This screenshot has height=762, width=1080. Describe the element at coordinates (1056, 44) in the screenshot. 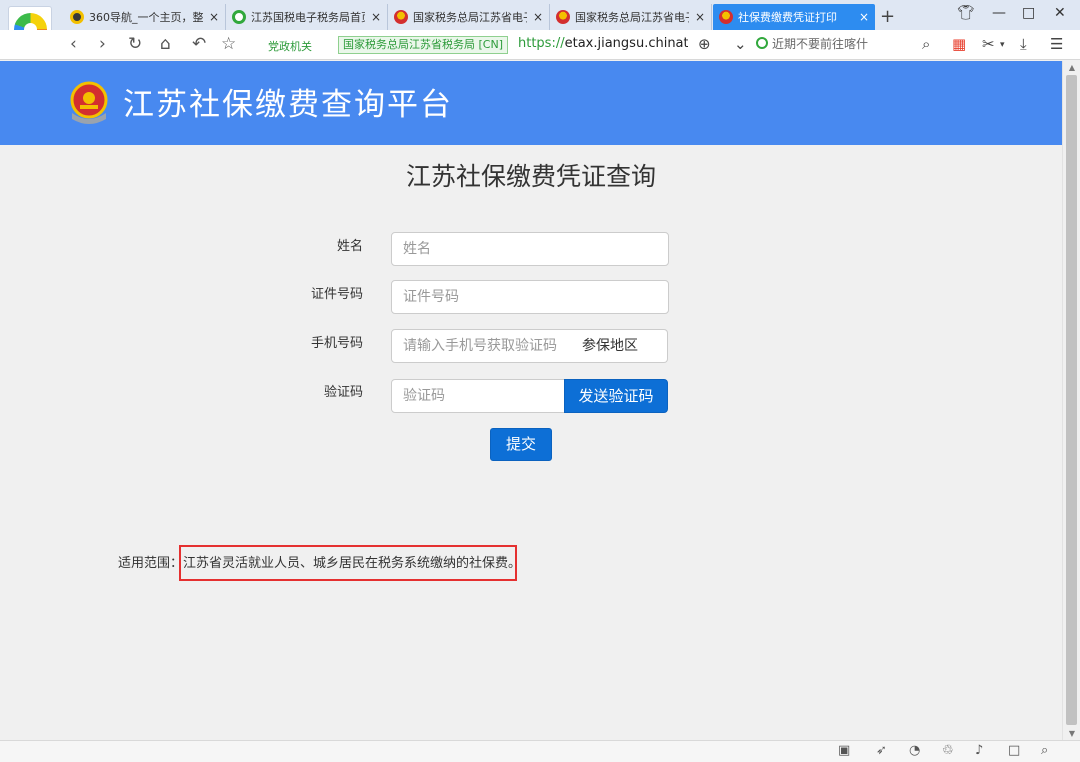

I see `menu-icon: ☰` at that location.